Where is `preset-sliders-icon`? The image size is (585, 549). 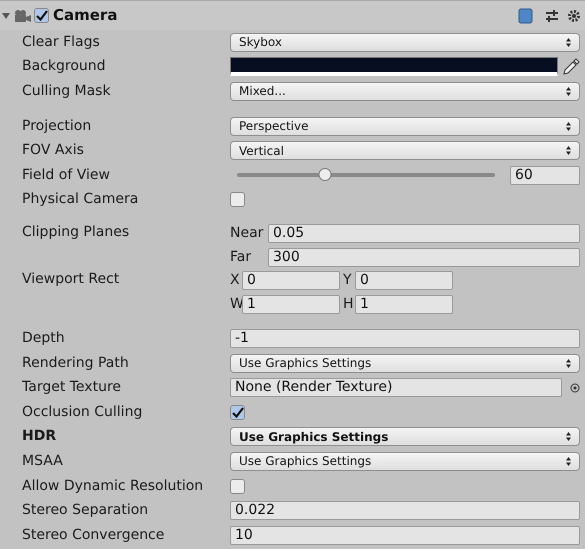
preset-sliders-icon is located at coordinates (552, 15).